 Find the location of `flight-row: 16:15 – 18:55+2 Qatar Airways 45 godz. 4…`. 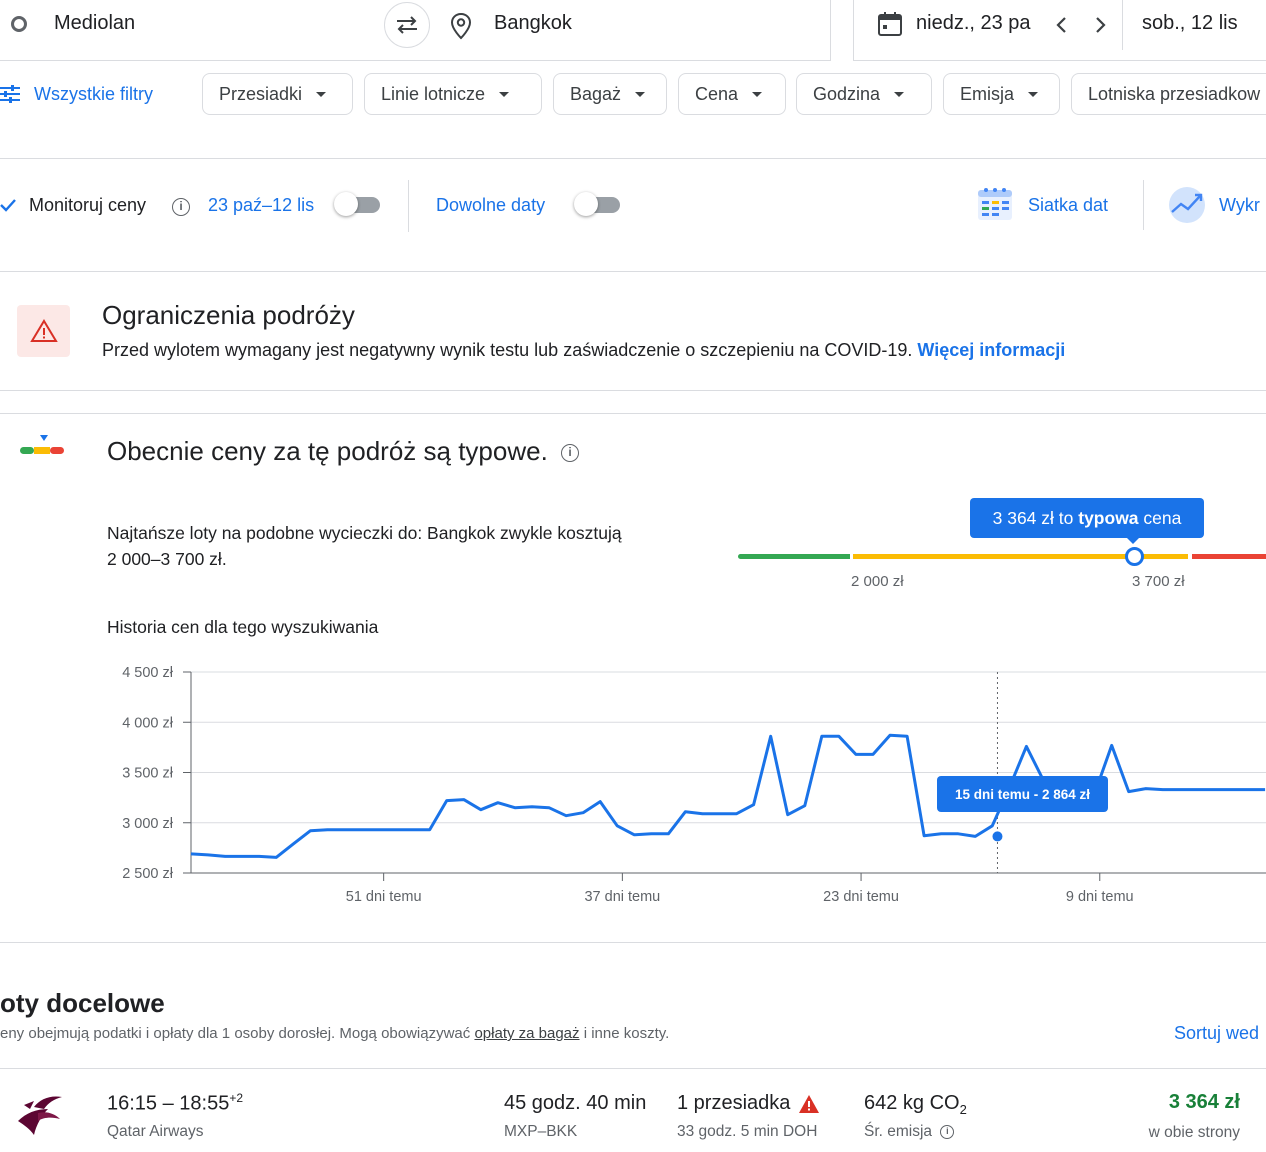

flight-row: 16:15 – 18:55+2 Qatar Airways 45 godz. 4… is located at coordinates (633, 1110).